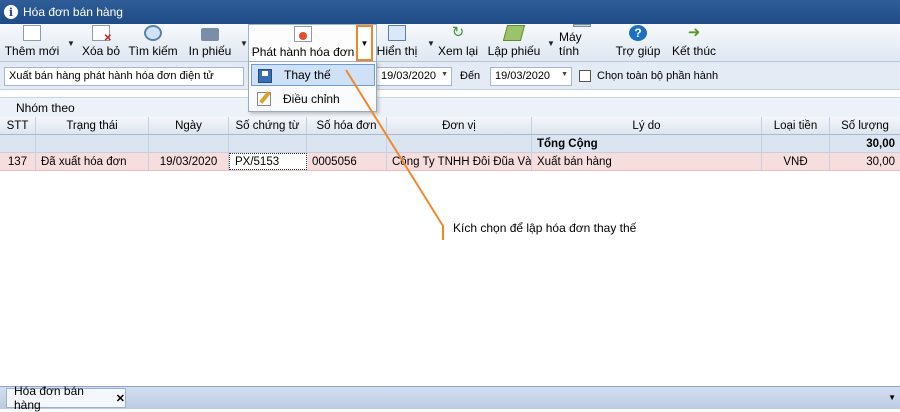 The height and width of the screenshot is (412, 900). I want to click on new-document-icon, so click(32, 33).